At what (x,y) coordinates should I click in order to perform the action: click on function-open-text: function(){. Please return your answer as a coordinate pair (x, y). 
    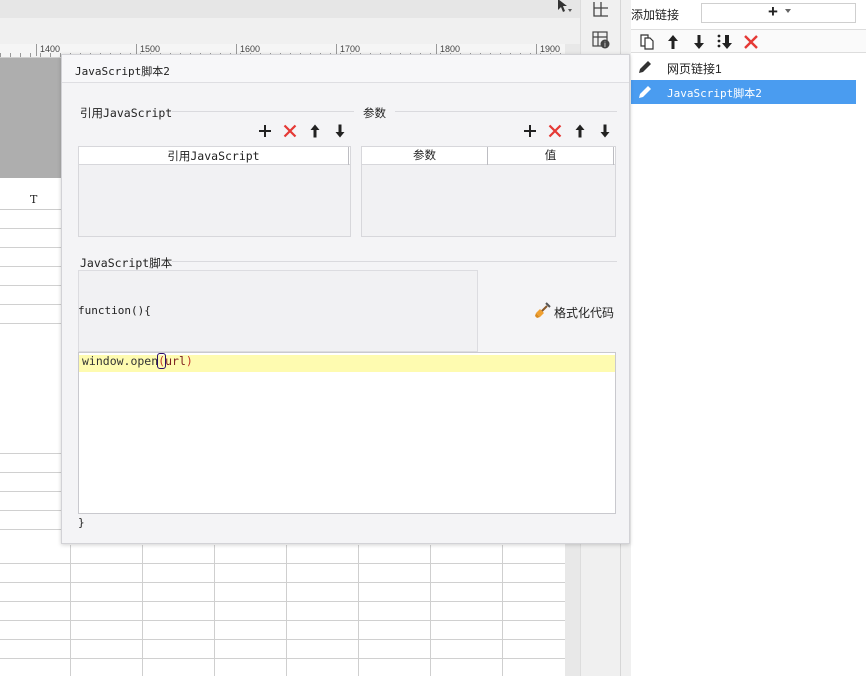
    Looking at the image, I should click on (114, 310).